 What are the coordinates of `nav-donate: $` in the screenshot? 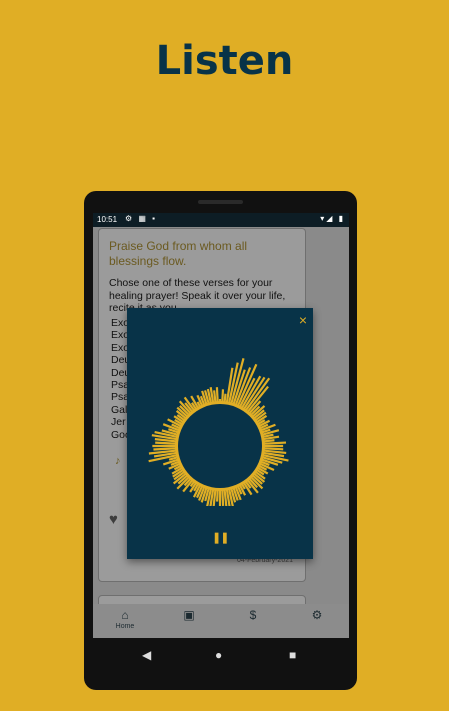 It's located at (253, 621).